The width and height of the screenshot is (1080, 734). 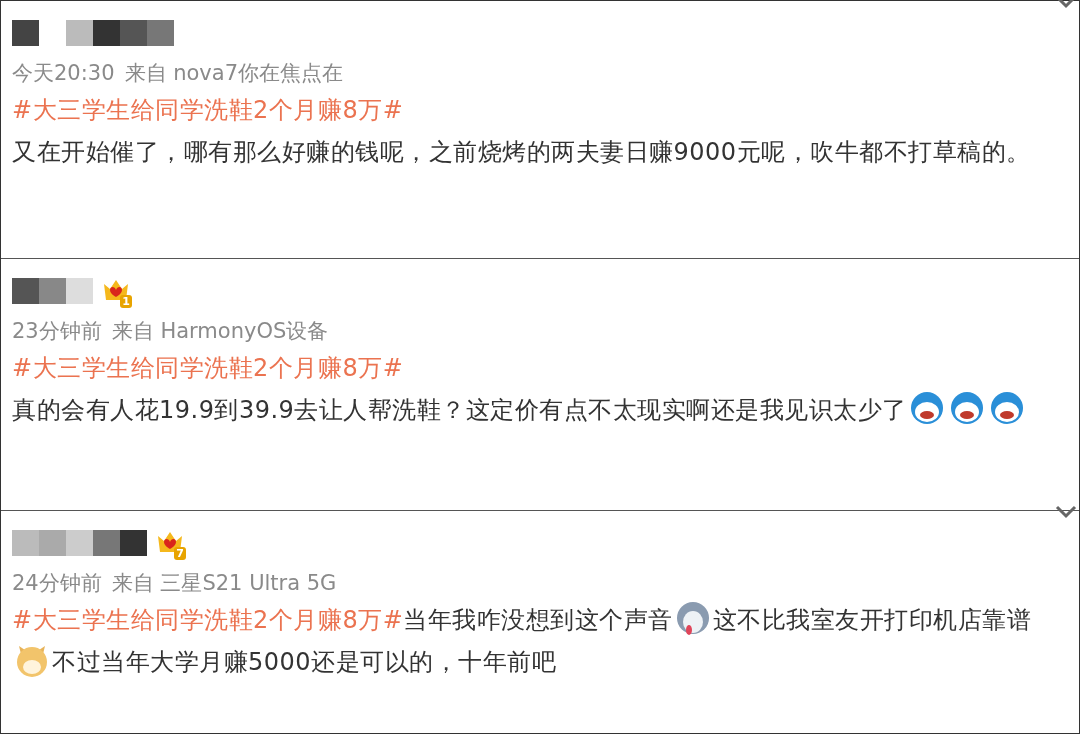 What do you see at coordinates (220, 331) in the screenshot?
I see `comment-meta: 来自 HarmonyOS设备` at bounding box center [220, 331].